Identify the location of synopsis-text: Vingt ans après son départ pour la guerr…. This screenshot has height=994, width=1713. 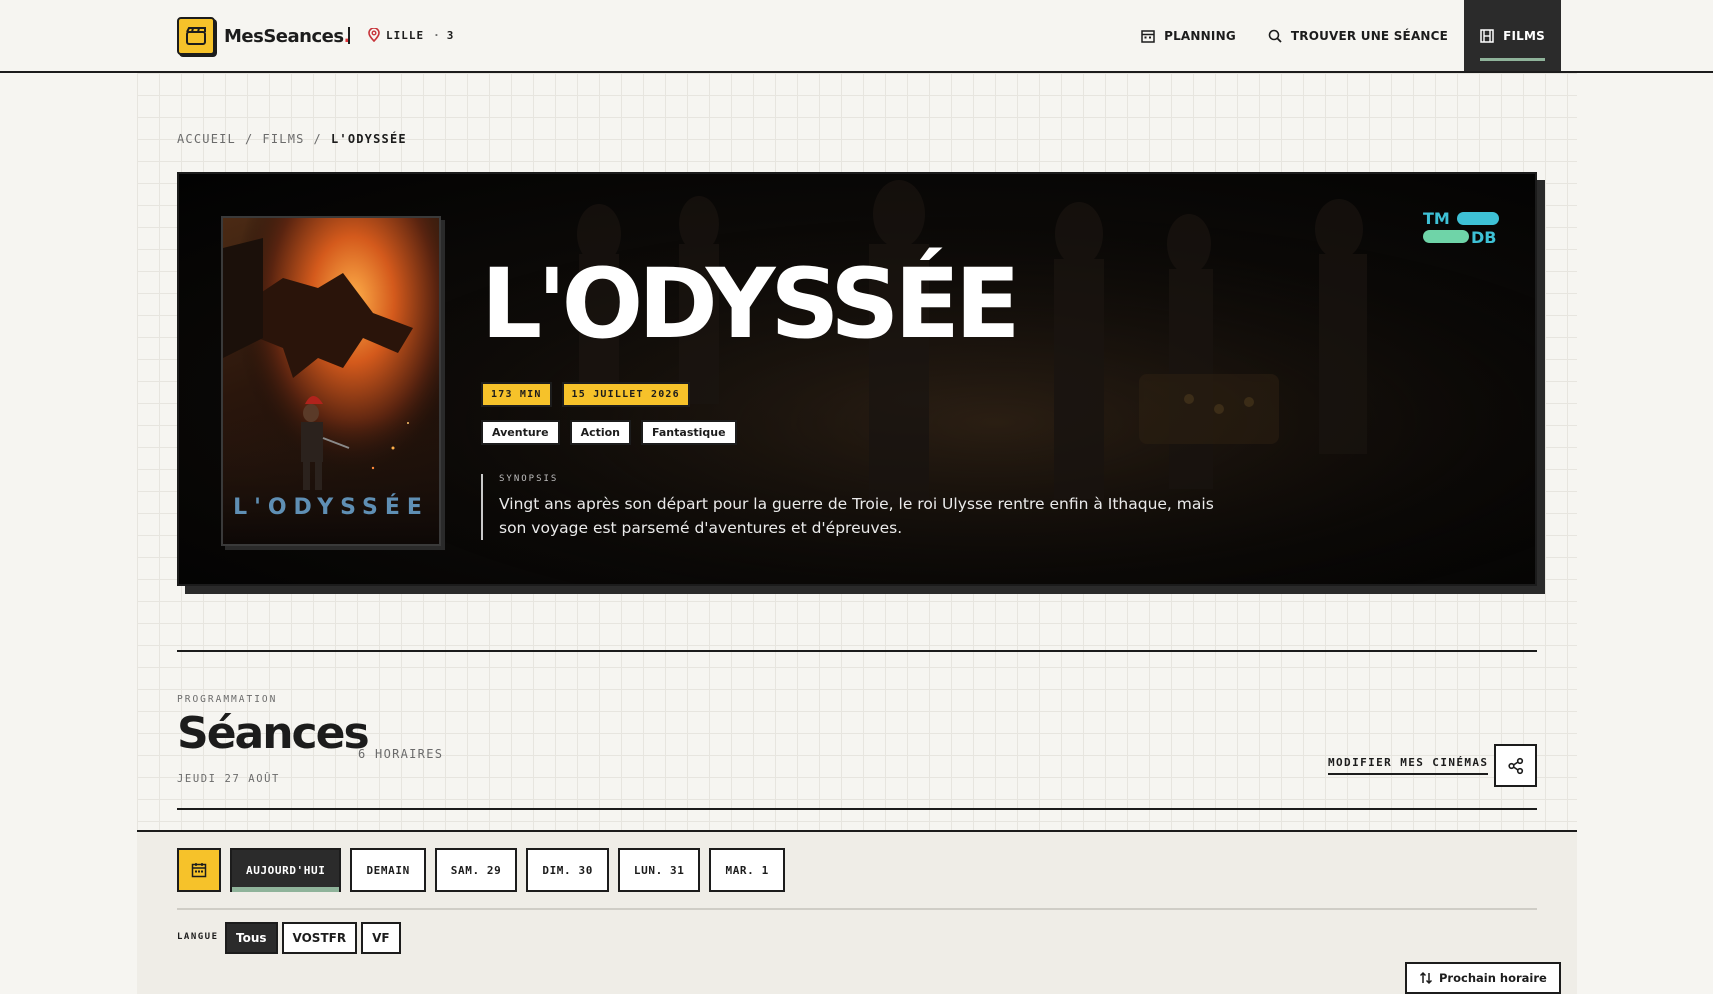
(856, 516).